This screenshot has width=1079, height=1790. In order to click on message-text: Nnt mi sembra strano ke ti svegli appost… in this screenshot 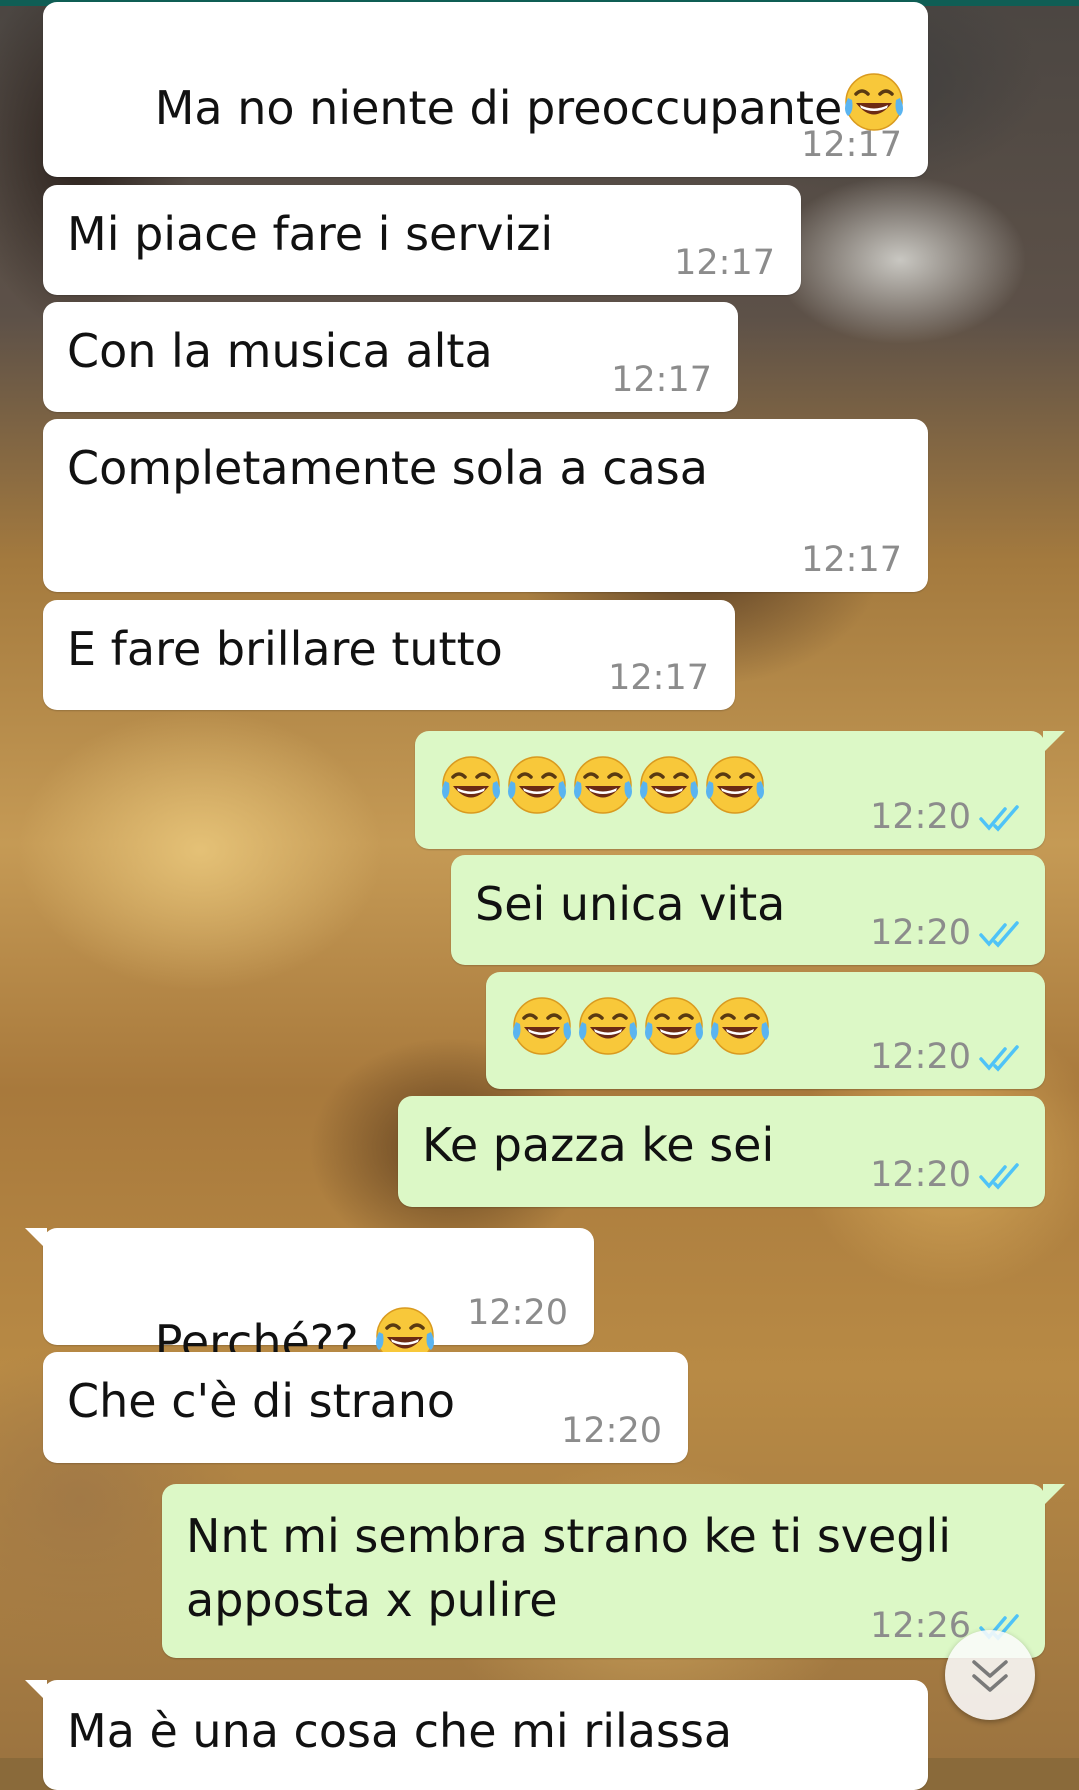, I will do `click(569, 1568)`.